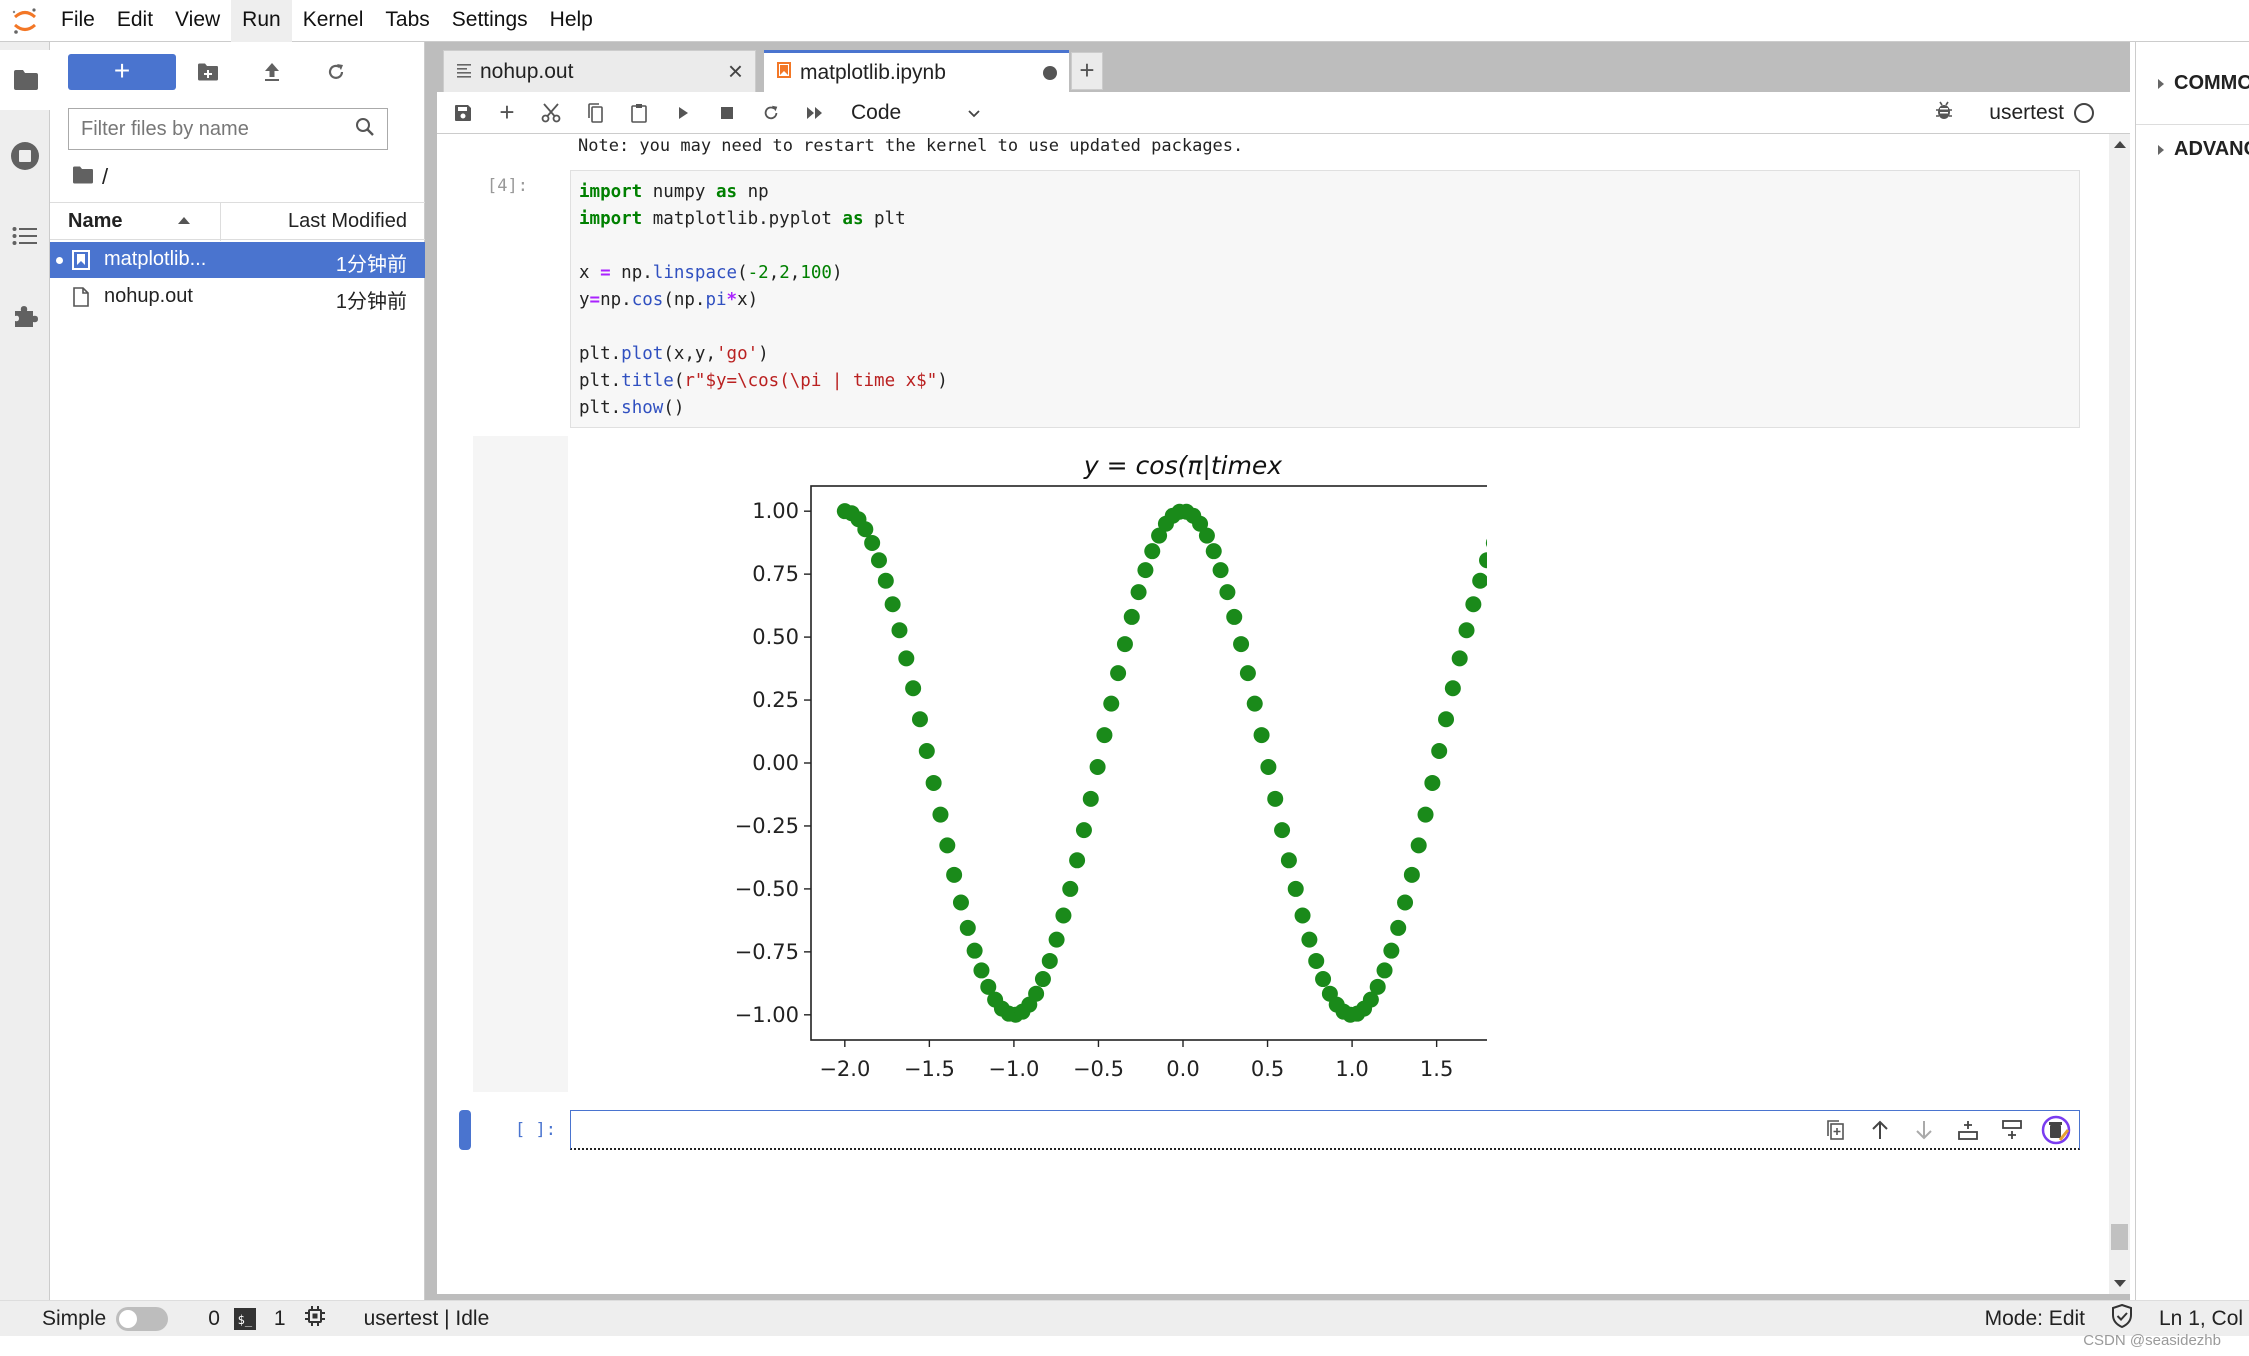 This screenshot has width=2249, height=1356. Describe the element at coordinates (551, 113) in the screenshot. I see `cut-icon` at that location.